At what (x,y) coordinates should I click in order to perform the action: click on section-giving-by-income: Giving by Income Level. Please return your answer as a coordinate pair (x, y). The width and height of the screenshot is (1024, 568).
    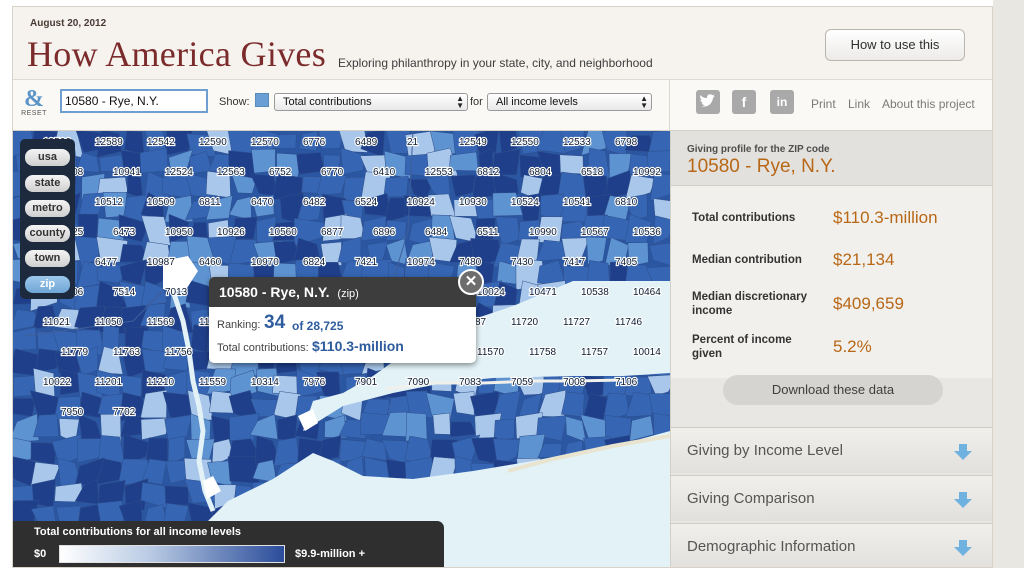
    Looking at the image, I should click on (831, 450).